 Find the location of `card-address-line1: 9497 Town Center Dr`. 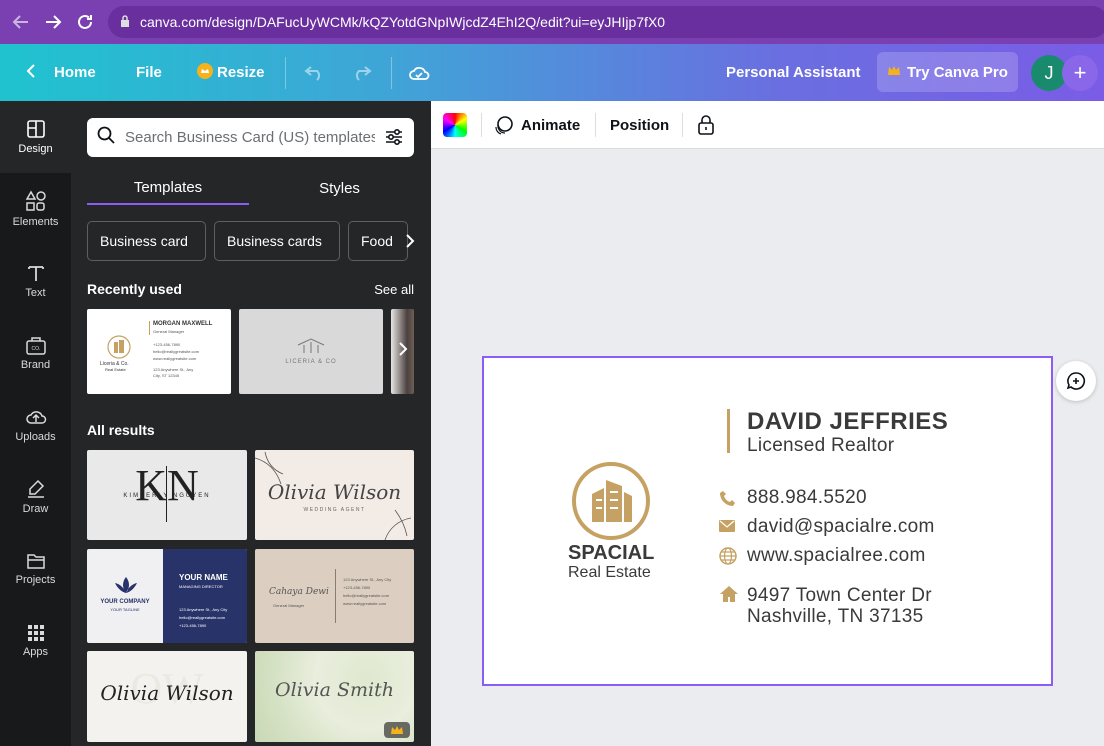

card-address-line1: 9497 Town Center Dr is located at coordinates (839, 596).